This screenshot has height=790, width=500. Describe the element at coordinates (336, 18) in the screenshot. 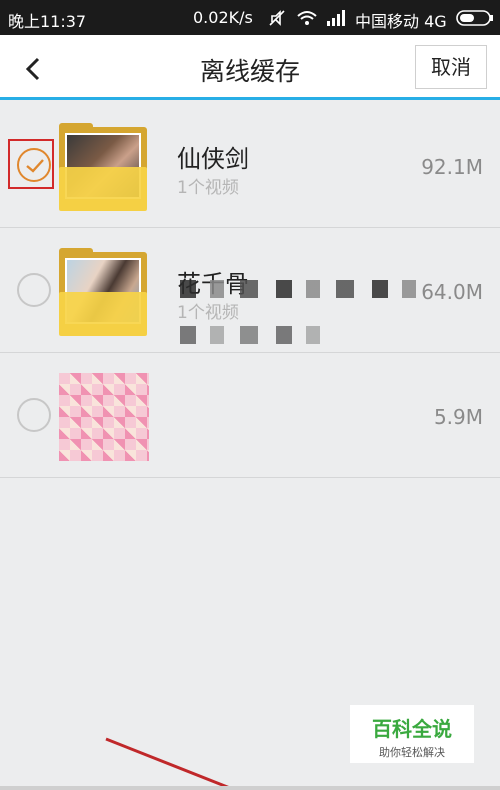

I see `signal-icon` at that location.